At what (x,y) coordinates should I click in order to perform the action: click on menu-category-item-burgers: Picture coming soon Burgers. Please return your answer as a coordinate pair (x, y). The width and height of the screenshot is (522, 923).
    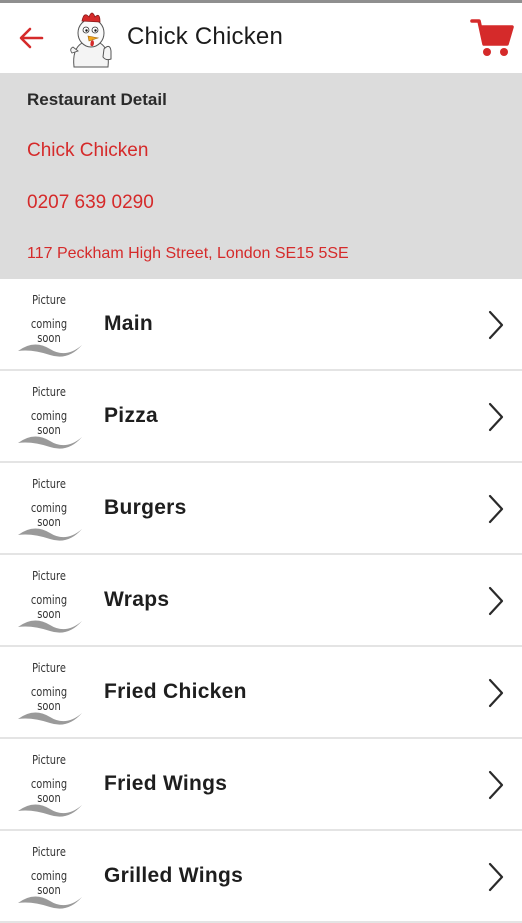
    Looking at the image, I should click on (261, 509).